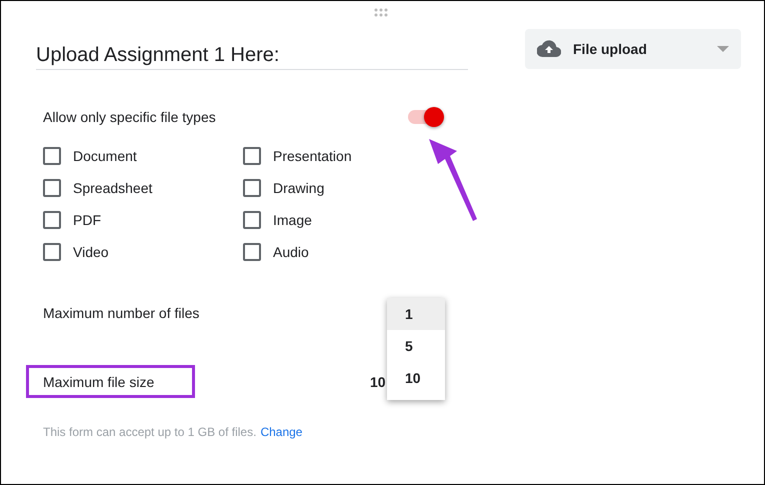 The image size is (765, 485). Describe the element at coordinates (425, 117) in the screenshot. I see `toggle-switch` at that location.